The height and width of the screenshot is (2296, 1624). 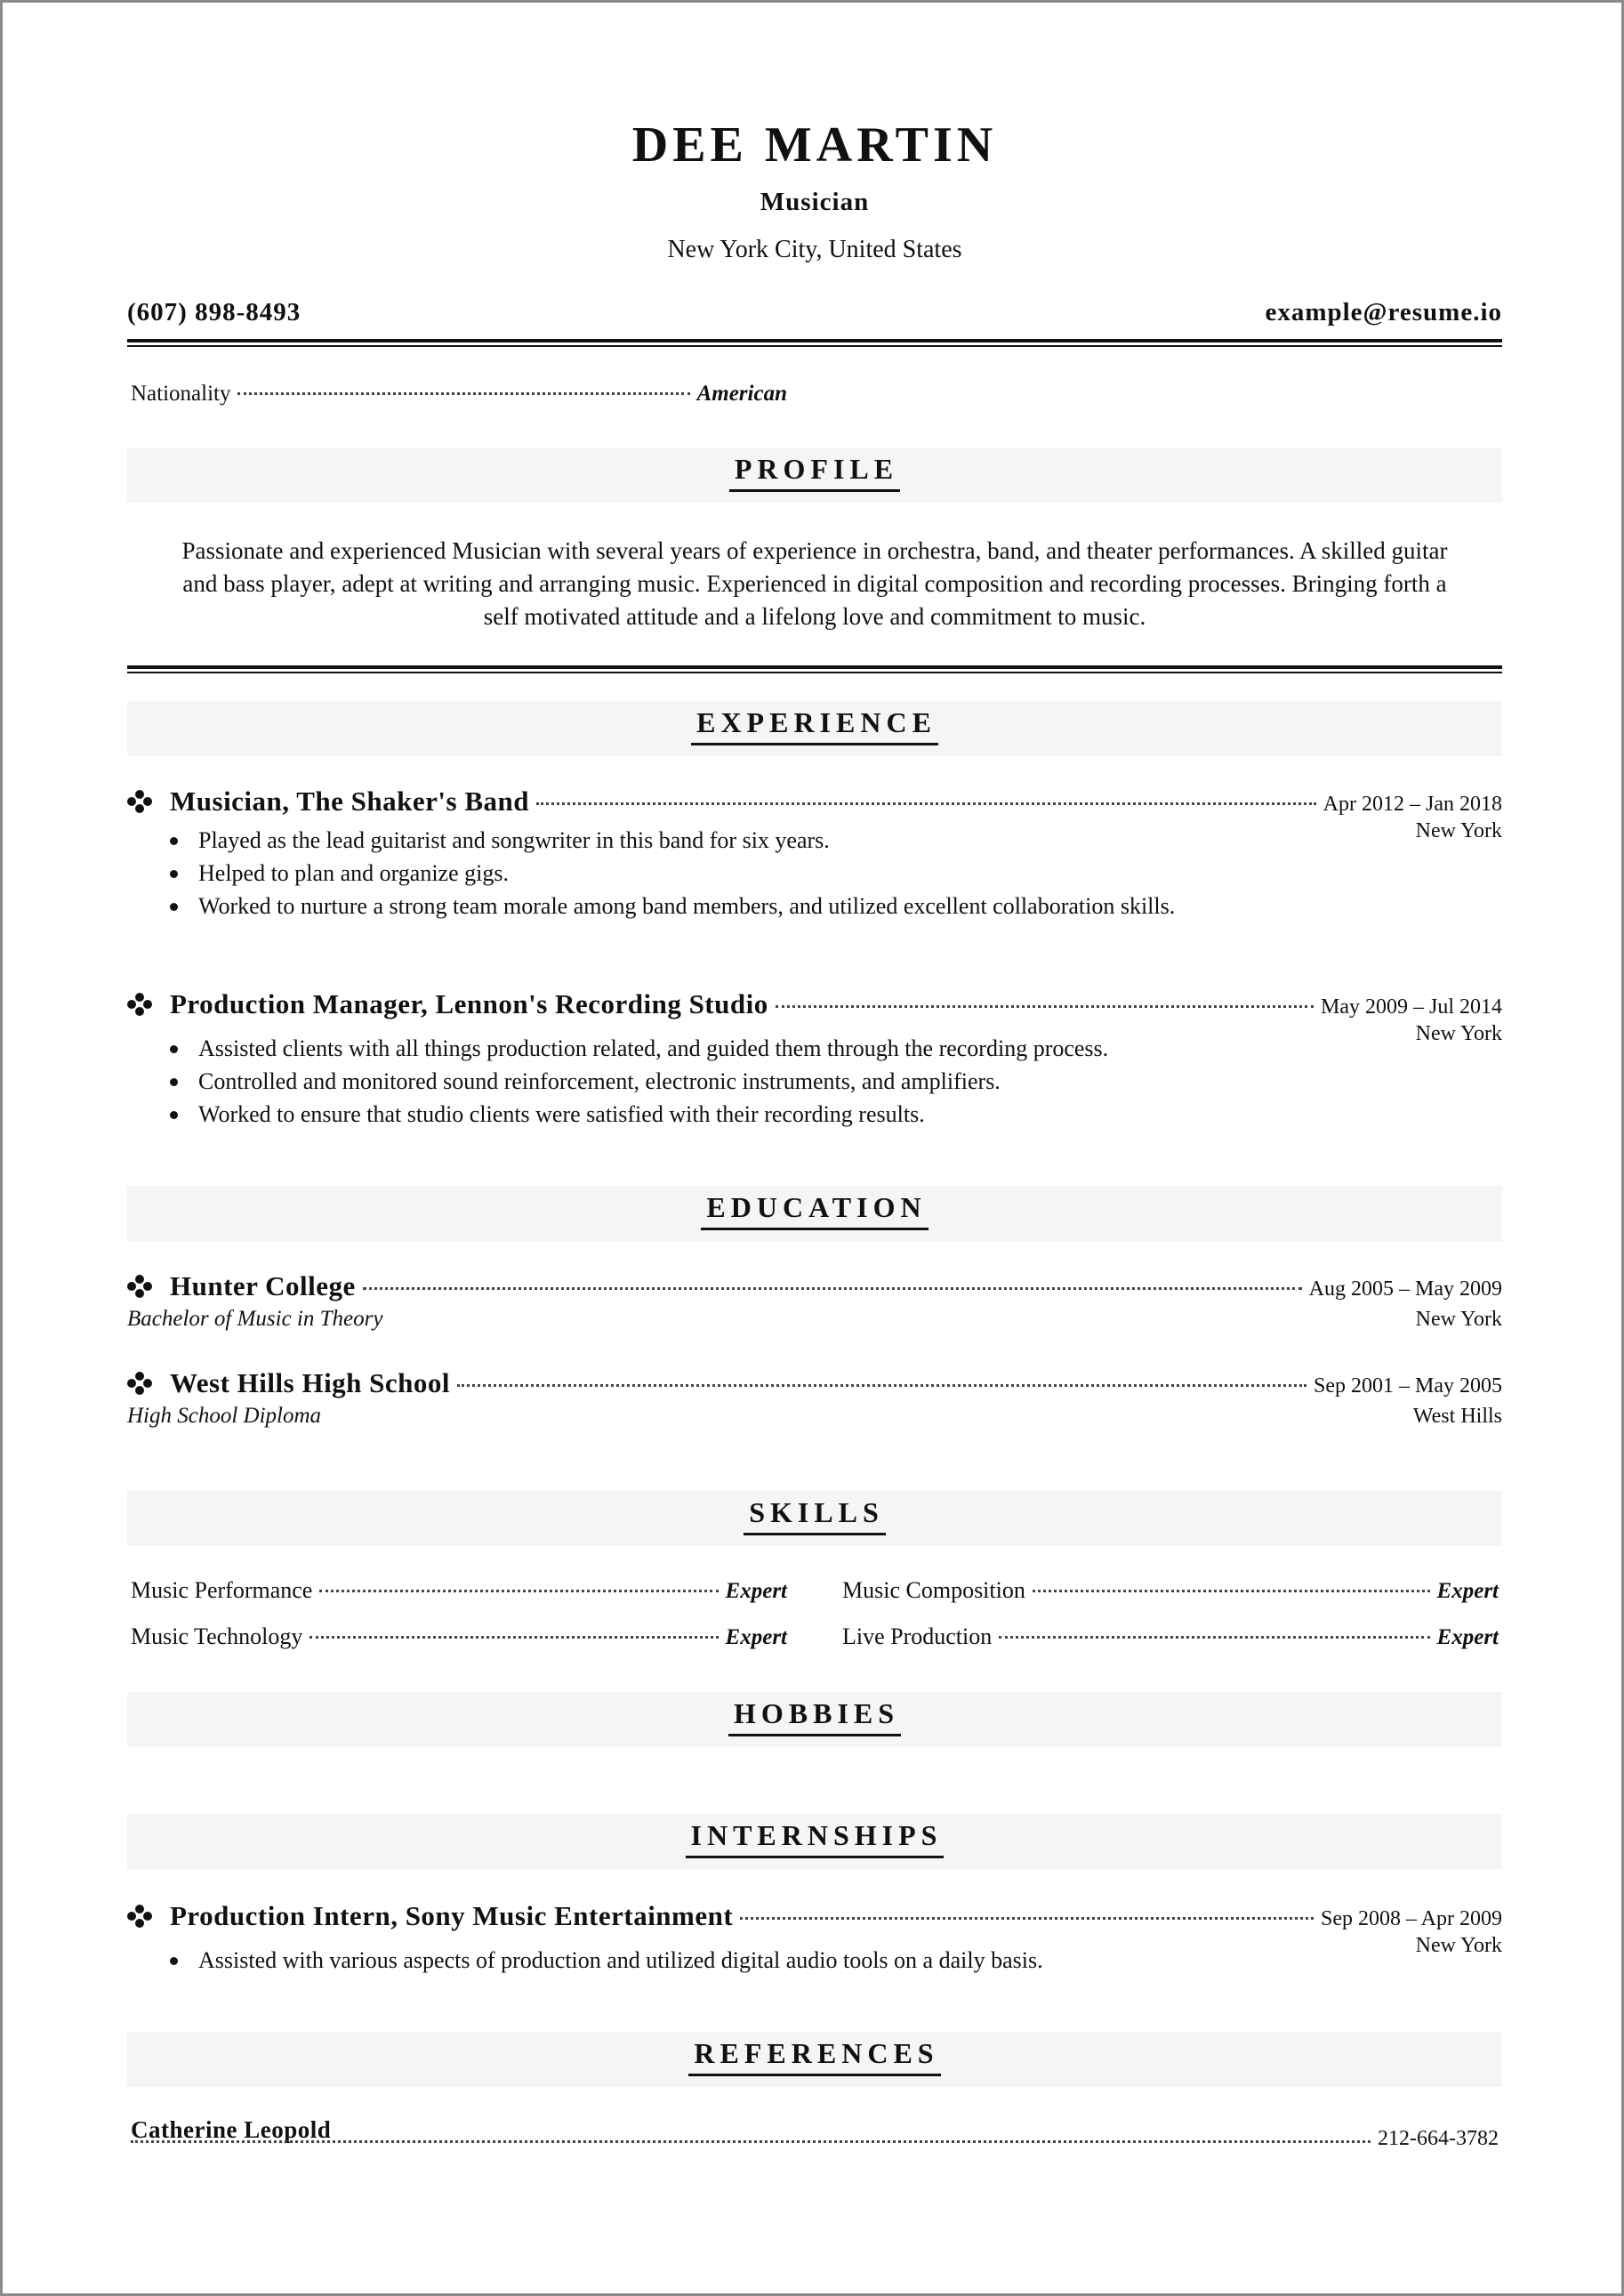 I want to click on hobbies-section-header: HOBBIES, so click(x=814, y=1720).